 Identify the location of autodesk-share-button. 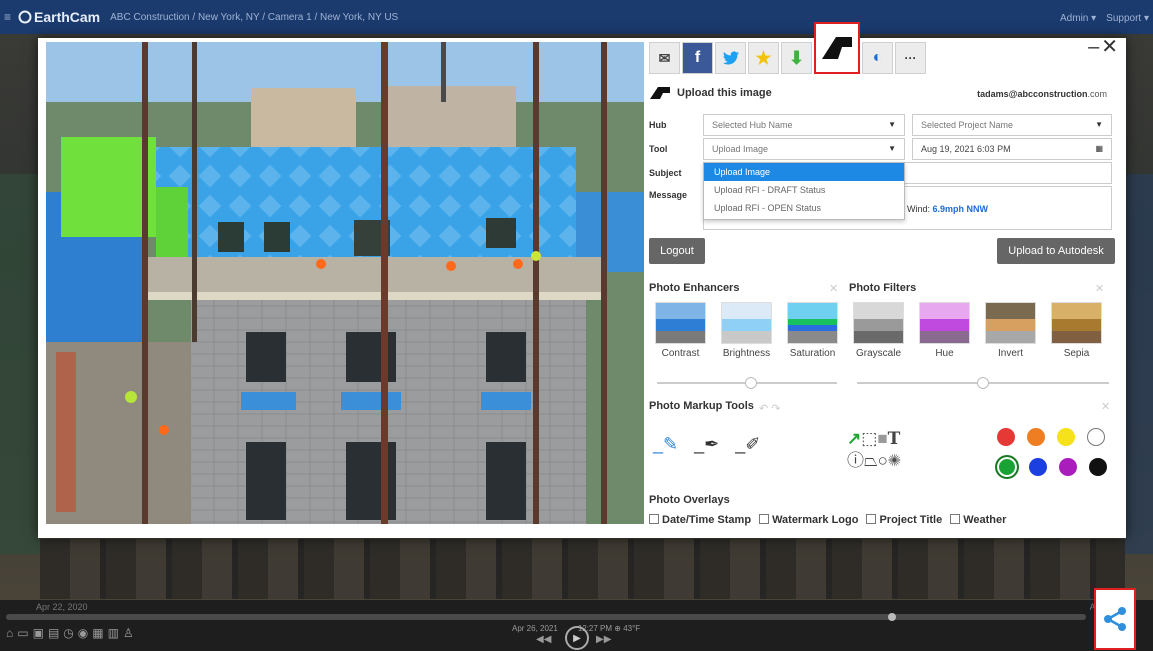
(837, 48).